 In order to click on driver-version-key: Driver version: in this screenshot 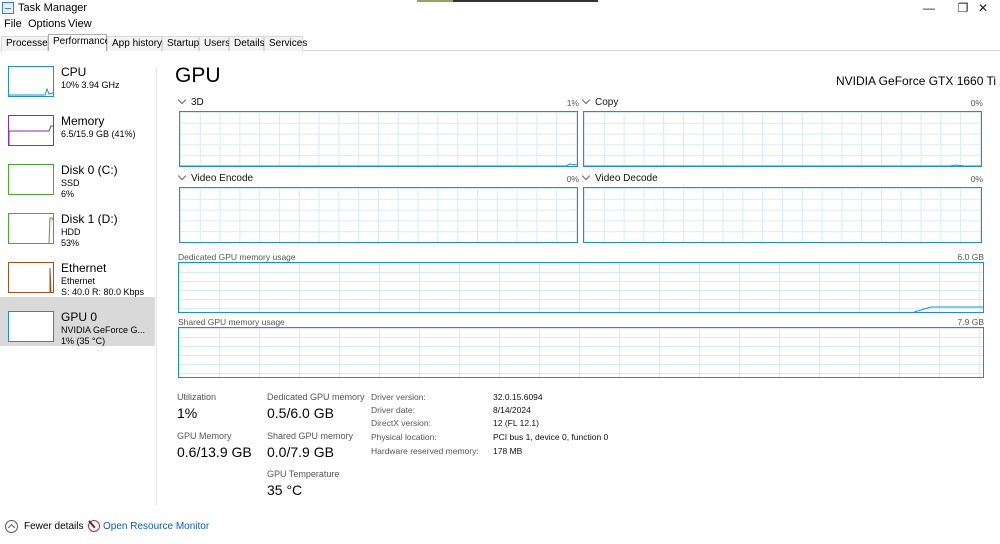, I will do `click(398, 397)`.